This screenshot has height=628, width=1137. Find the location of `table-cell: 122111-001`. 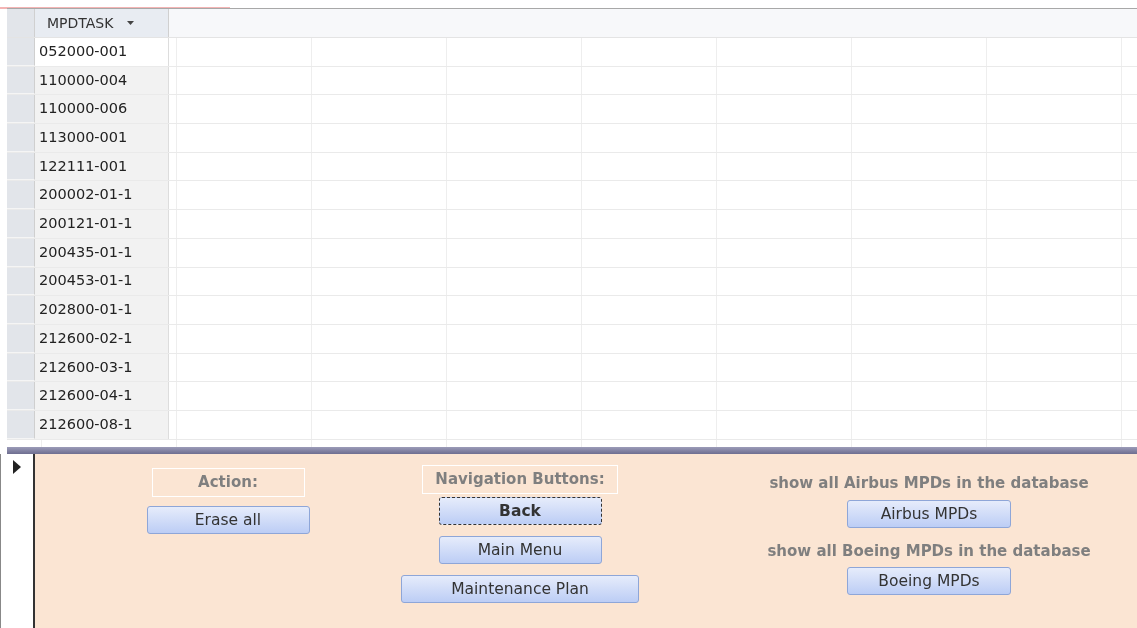

table-cell: 122111-001 is located at coordinates (102, 166).